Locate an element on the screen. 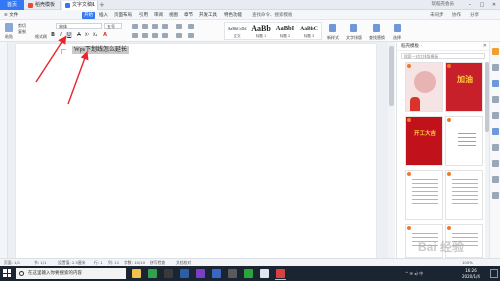 Image resolution: width=500 pixels, height=281 pixels. adjust-tool-icon is located at coordinates (495, 115).